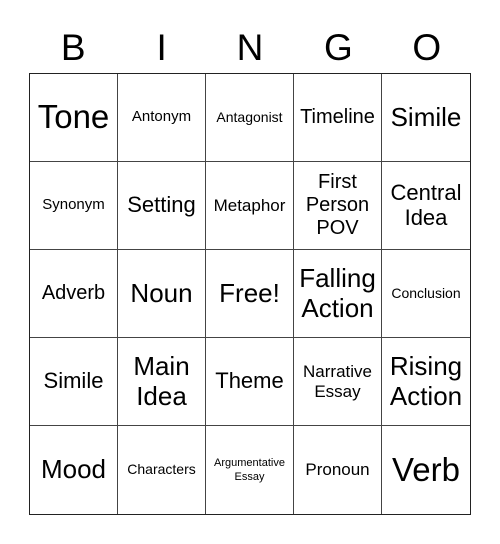 The width and height of the screenshot is (500, 544). What do you see at coordinates (74, 118) in the screenshot?
I see `bingo-cell: Tone` at bounding box center [74, 118].